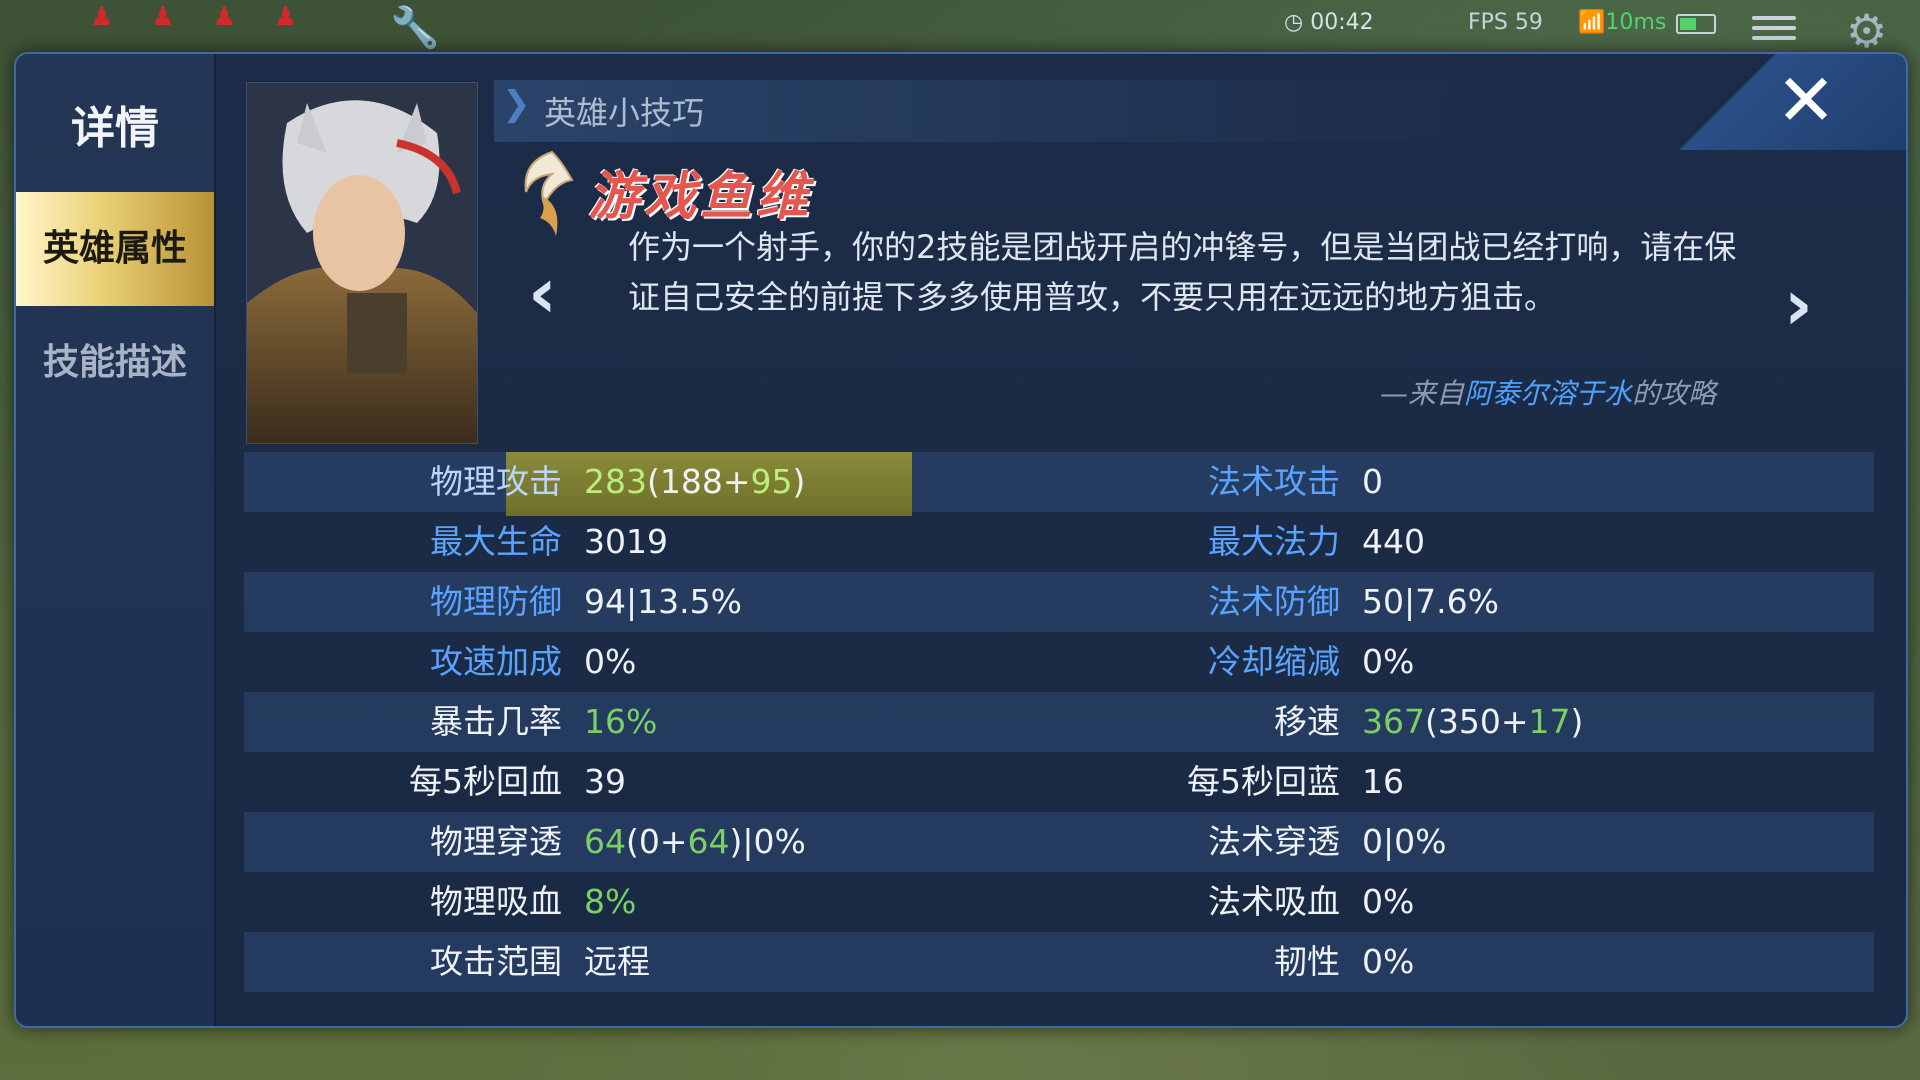  I want to click on sidebar-title: 详情, so click(115, 128).